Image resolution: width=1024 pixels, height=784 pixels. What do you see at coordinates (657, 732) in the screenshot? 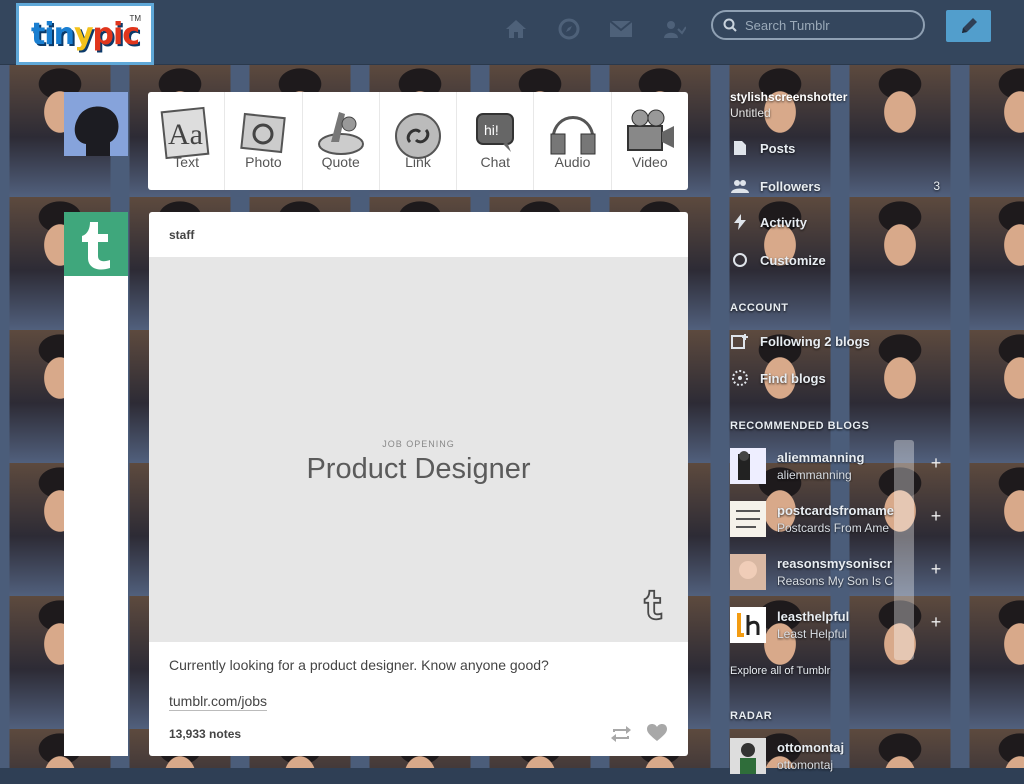
I see `heart-icon` at bounding box center [657, 732].